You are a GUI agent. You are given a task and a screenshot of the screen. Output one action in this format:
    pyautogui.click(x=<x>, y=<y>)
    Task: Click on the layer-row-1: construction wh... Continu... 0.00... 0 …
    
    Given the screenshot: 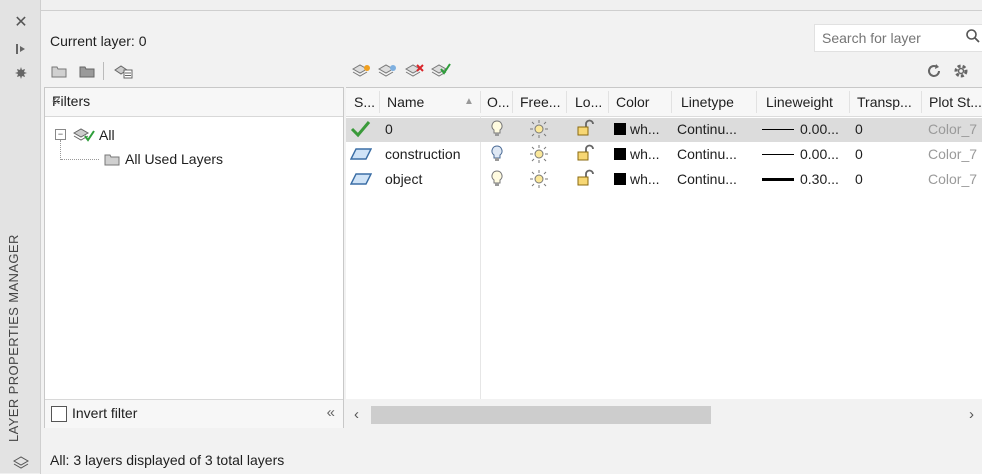 What is the action you would take?
    pyautogui.click(x=664, y=155)
    